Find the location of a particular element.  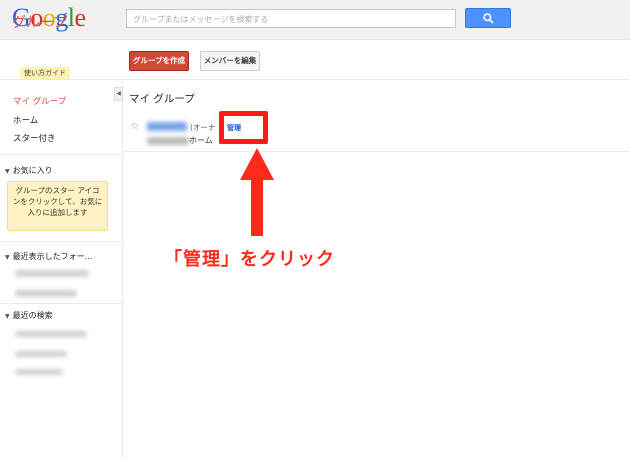

sidebar-item-starred: スター付き is located at coordinates (34, 138).